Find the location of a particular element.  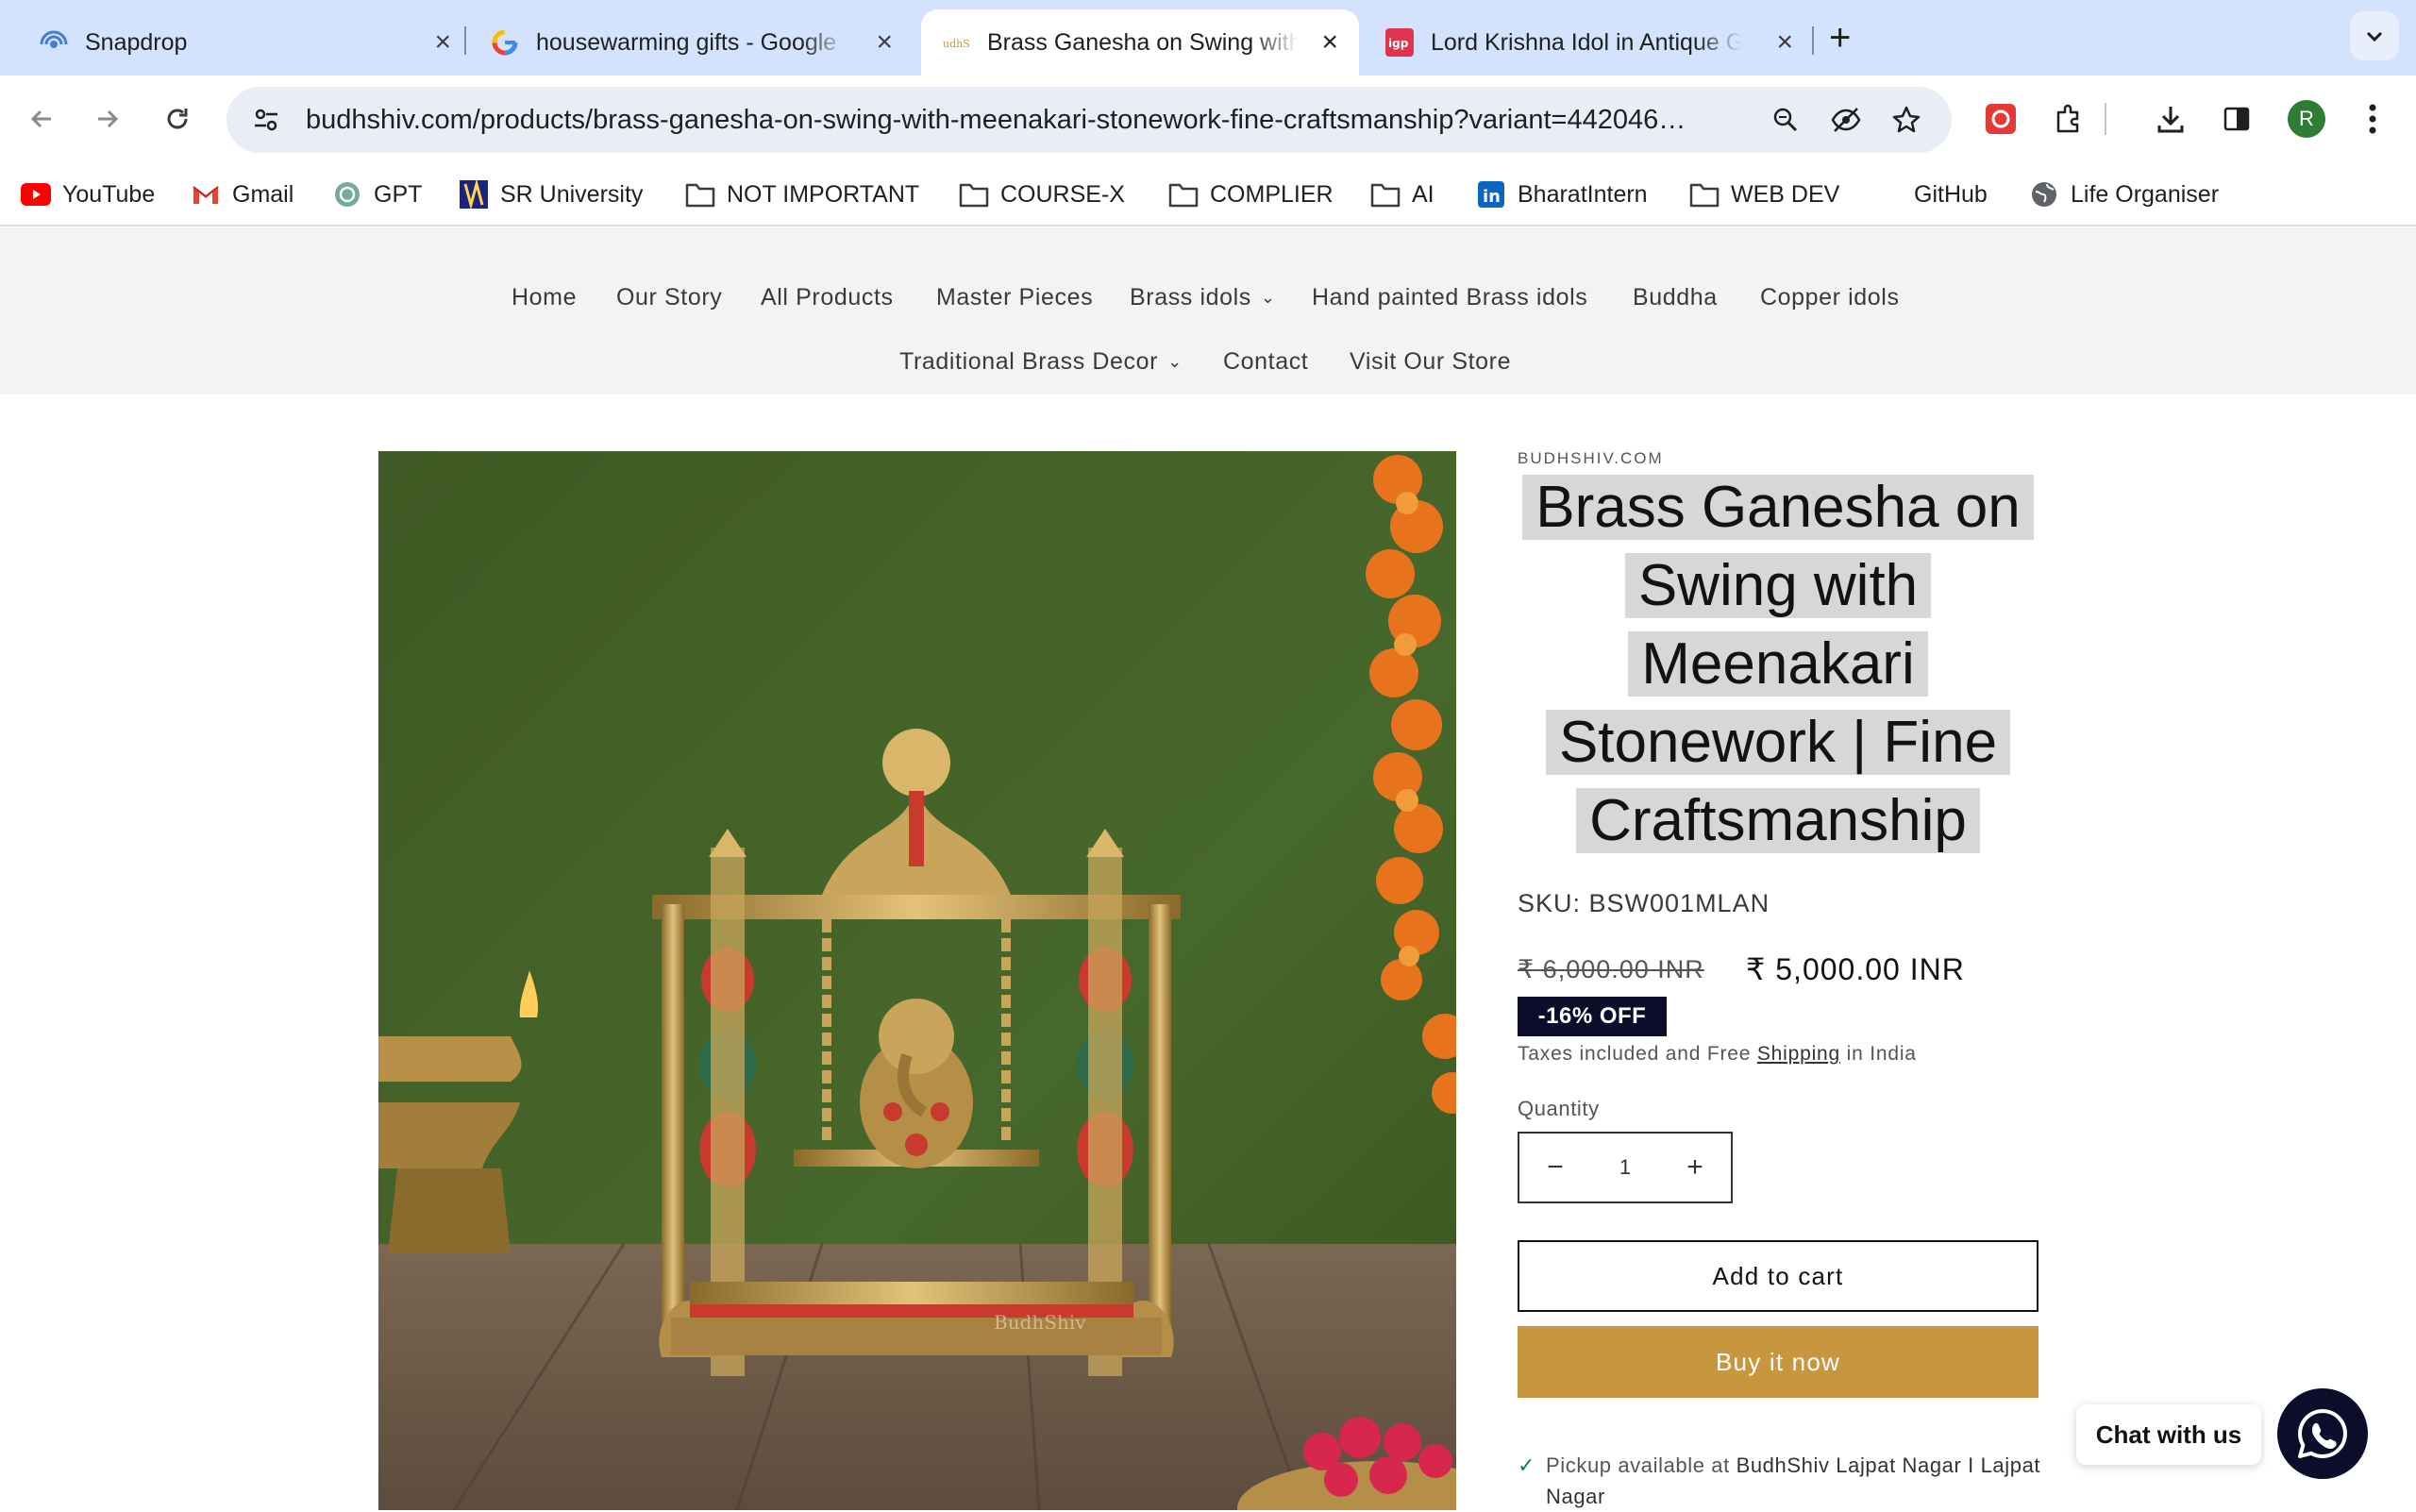

whatsapp-icon is located at coordinates (2322, 1433).